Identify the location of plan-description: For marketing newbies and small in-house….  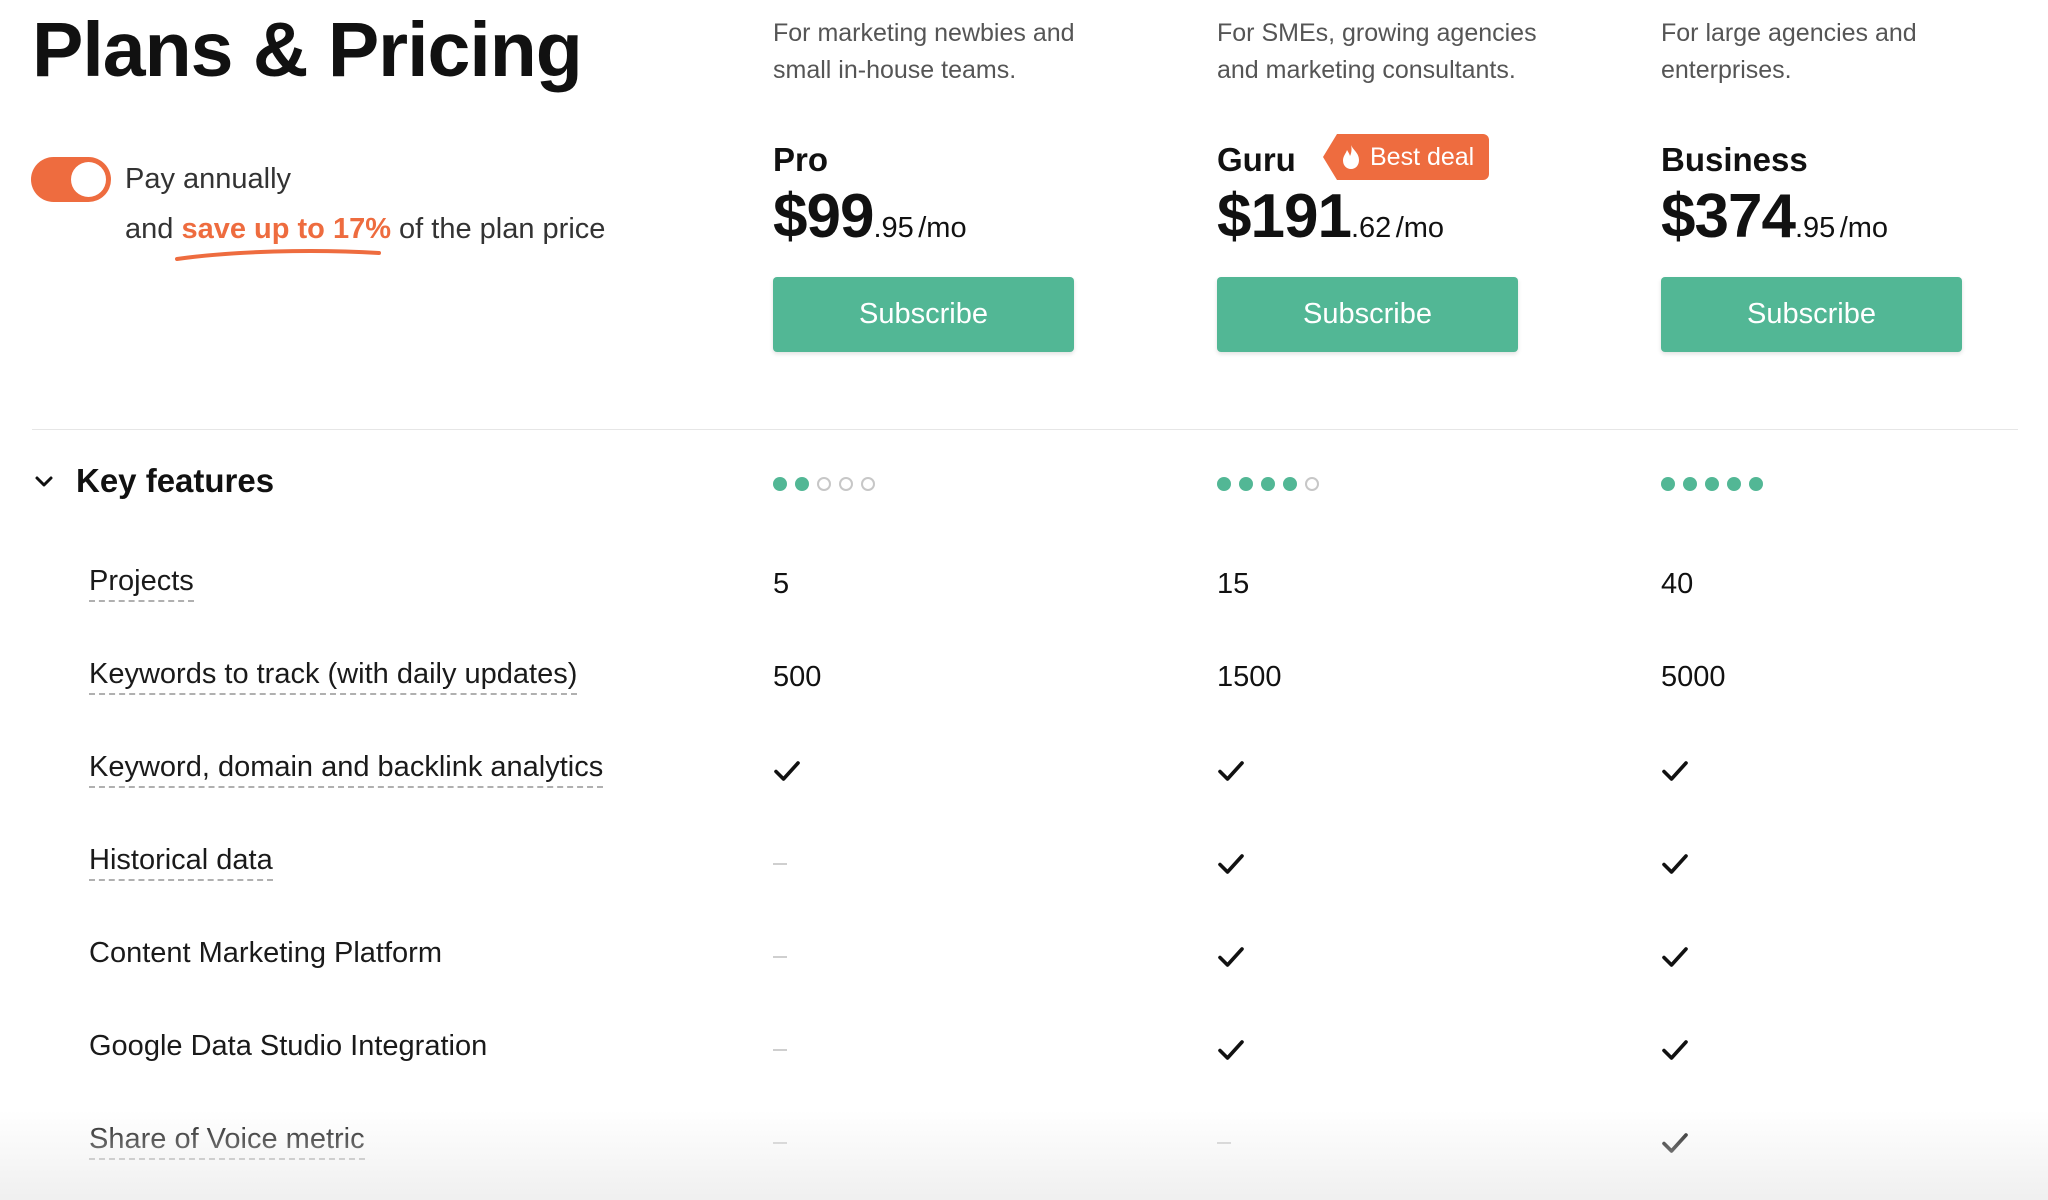
(924, 51).